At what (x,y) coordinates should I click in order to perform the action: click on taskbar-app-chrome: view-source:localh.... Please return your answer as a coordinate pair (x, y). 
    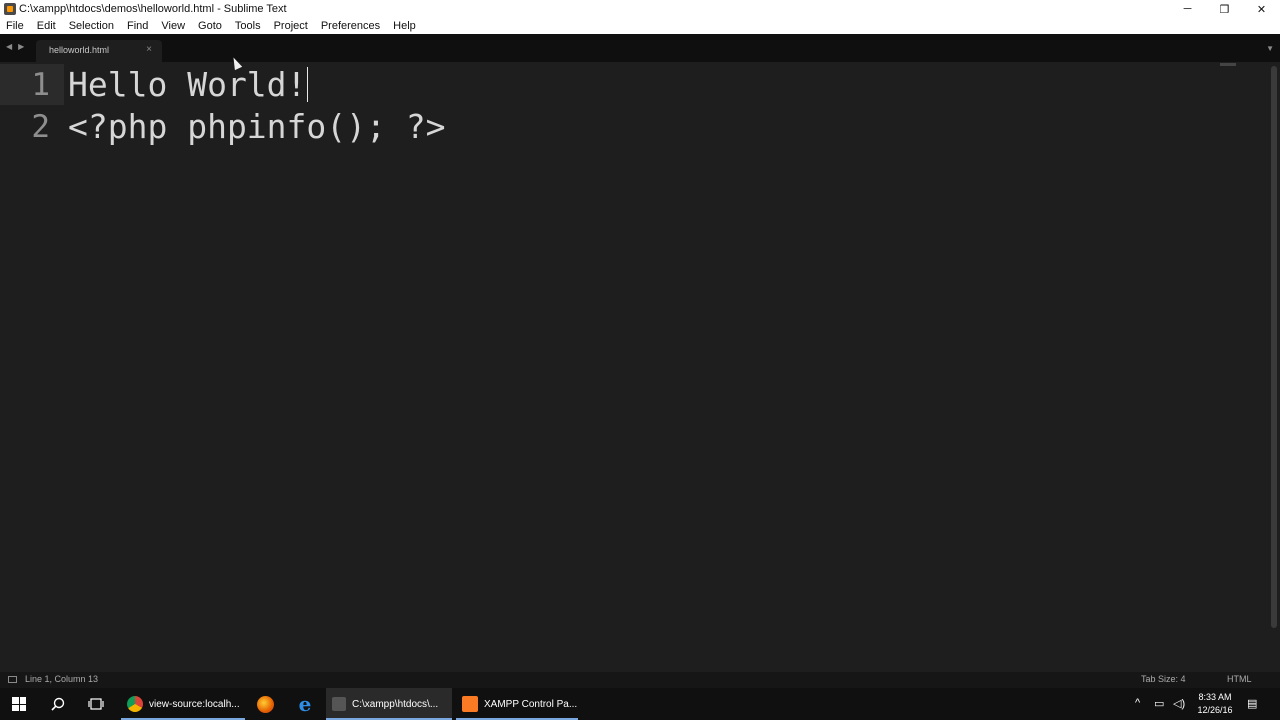
    Looking at the image, I should click on (183, 704).